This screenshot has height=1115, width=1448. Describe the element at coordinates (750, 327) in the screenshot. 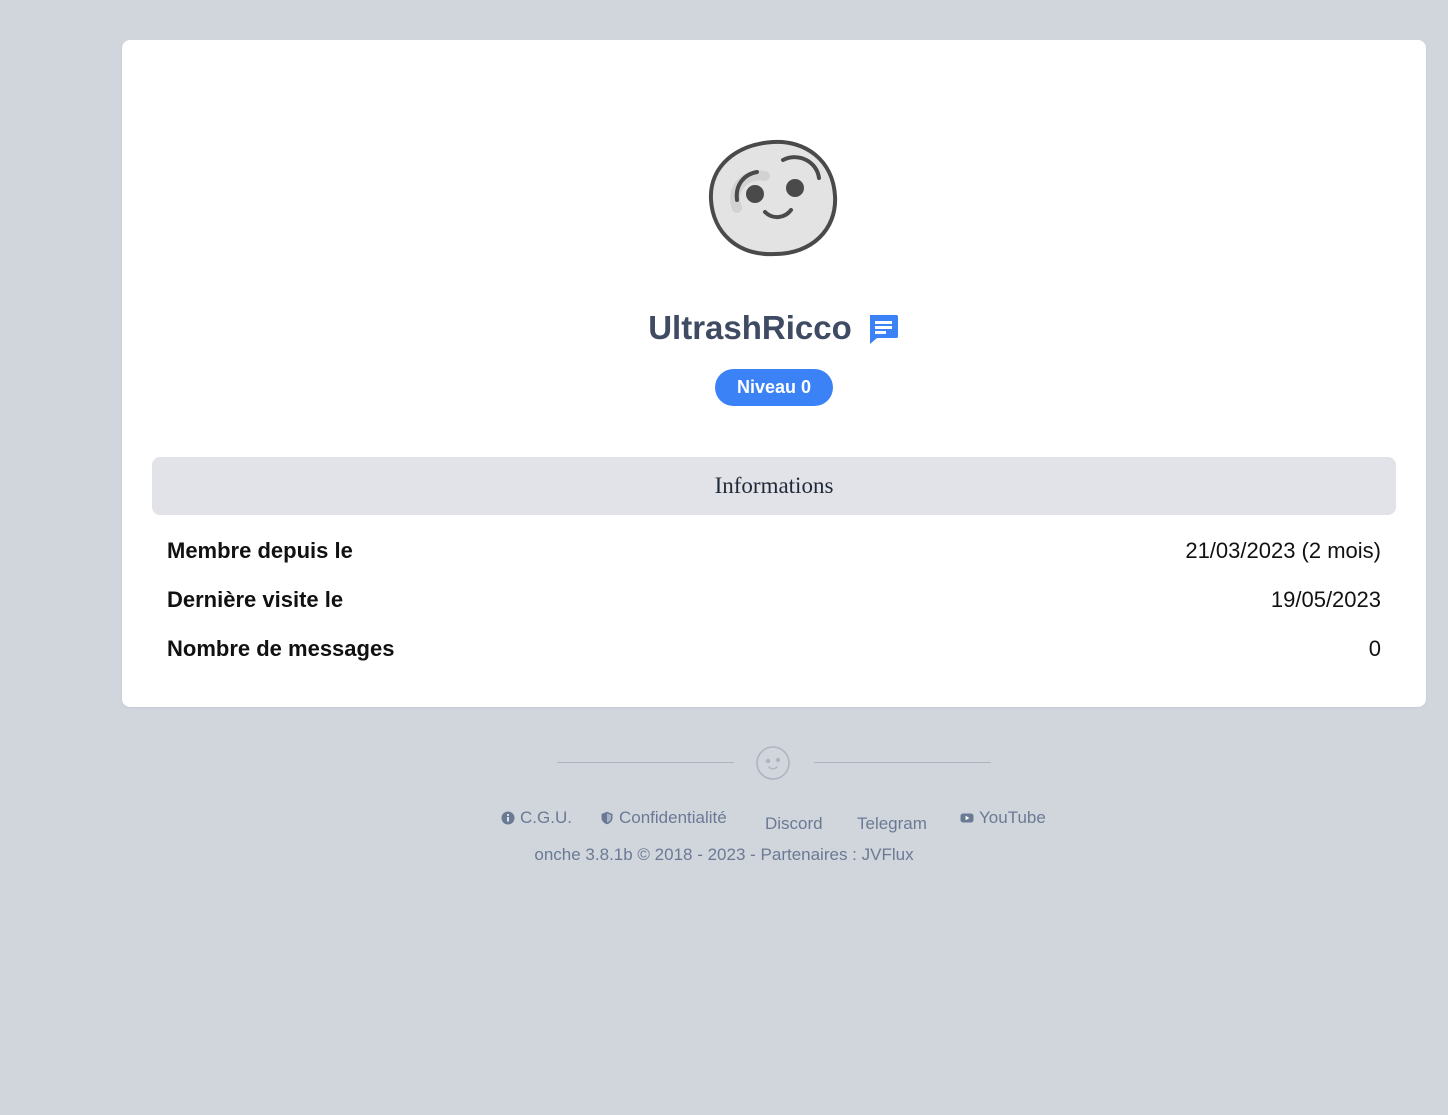

I see `username: UltrashRicco` at that location.